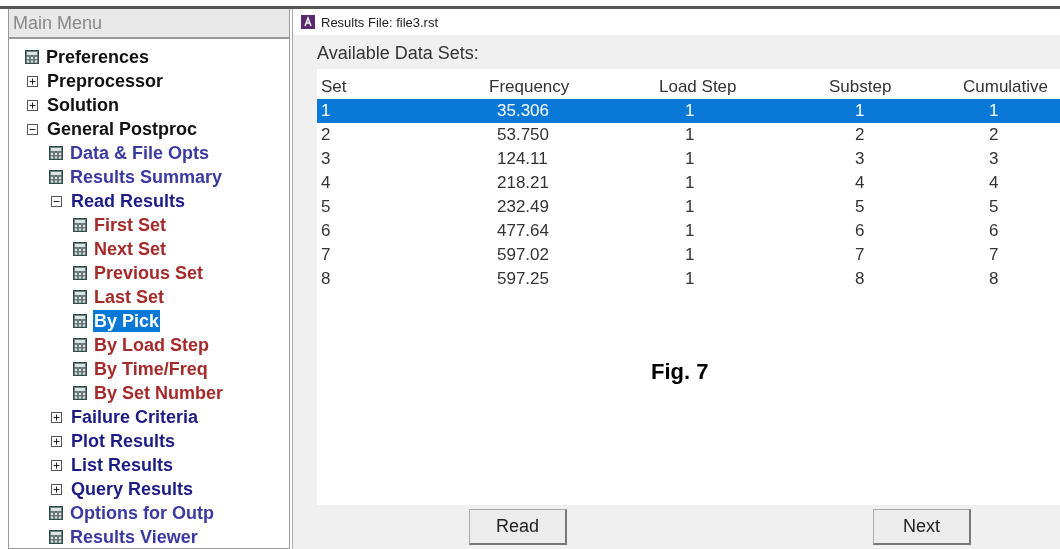  What do you see at coordinates (146, 177) in the screenshot?
I see `menu-item: Results Summary` at bounding box center [146, 177].